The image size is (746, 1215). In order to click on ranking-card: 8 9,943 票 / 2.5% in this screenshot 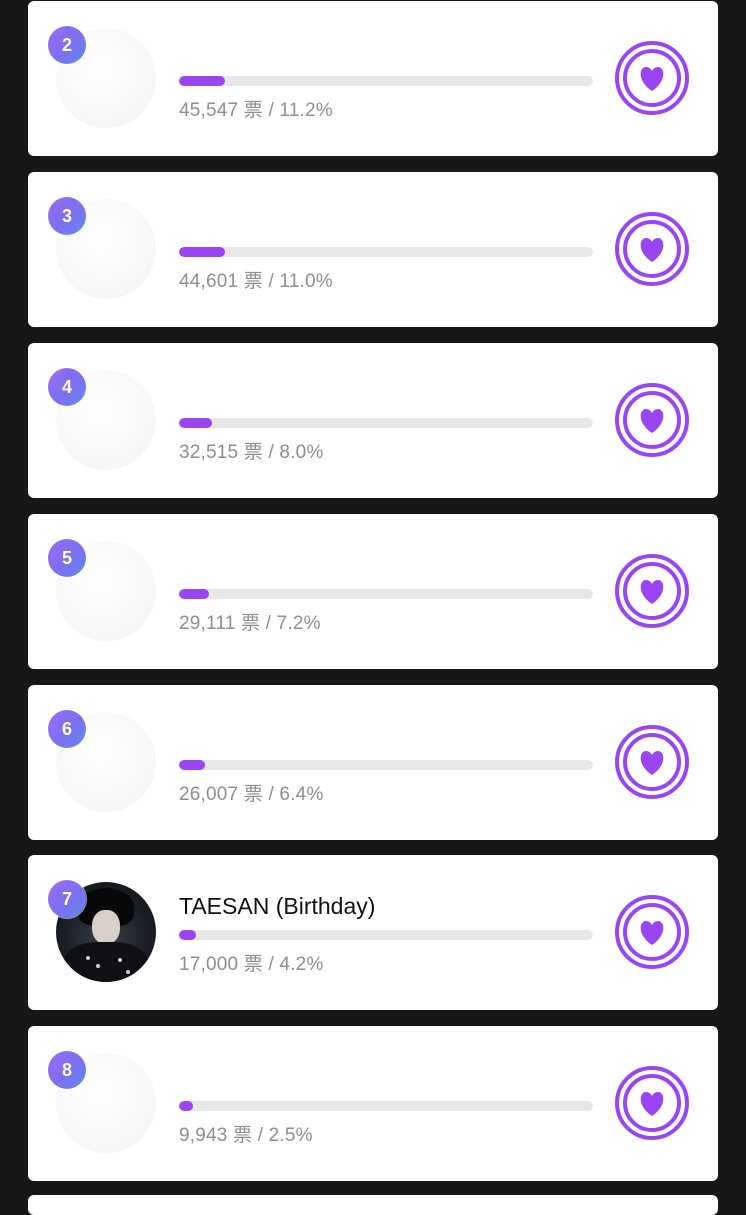, I will do `click(373, 1103)`.